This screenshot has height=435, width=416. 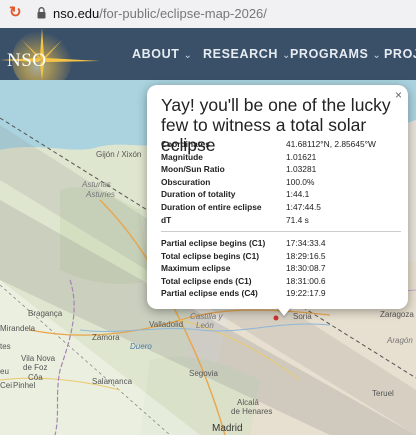 I want to click on browser-url-bar: ↻ nso.edu/for-public/eclipse-map-2026/, so click(x=208, y=14).